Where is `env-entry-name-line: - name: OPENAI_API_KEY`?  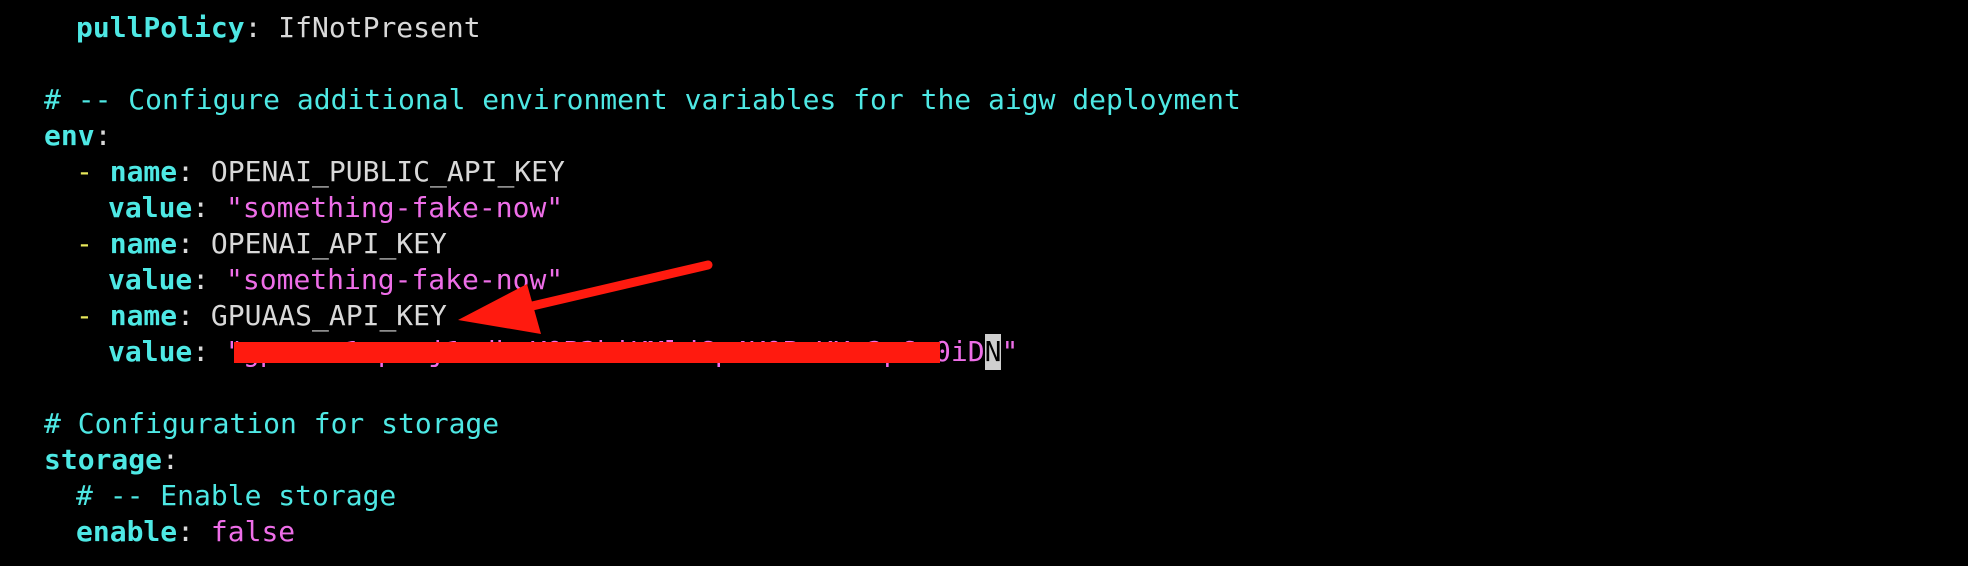
env-entry-name-line: - name: OPENAI_API_KEY is located at coordinates (261, 243).